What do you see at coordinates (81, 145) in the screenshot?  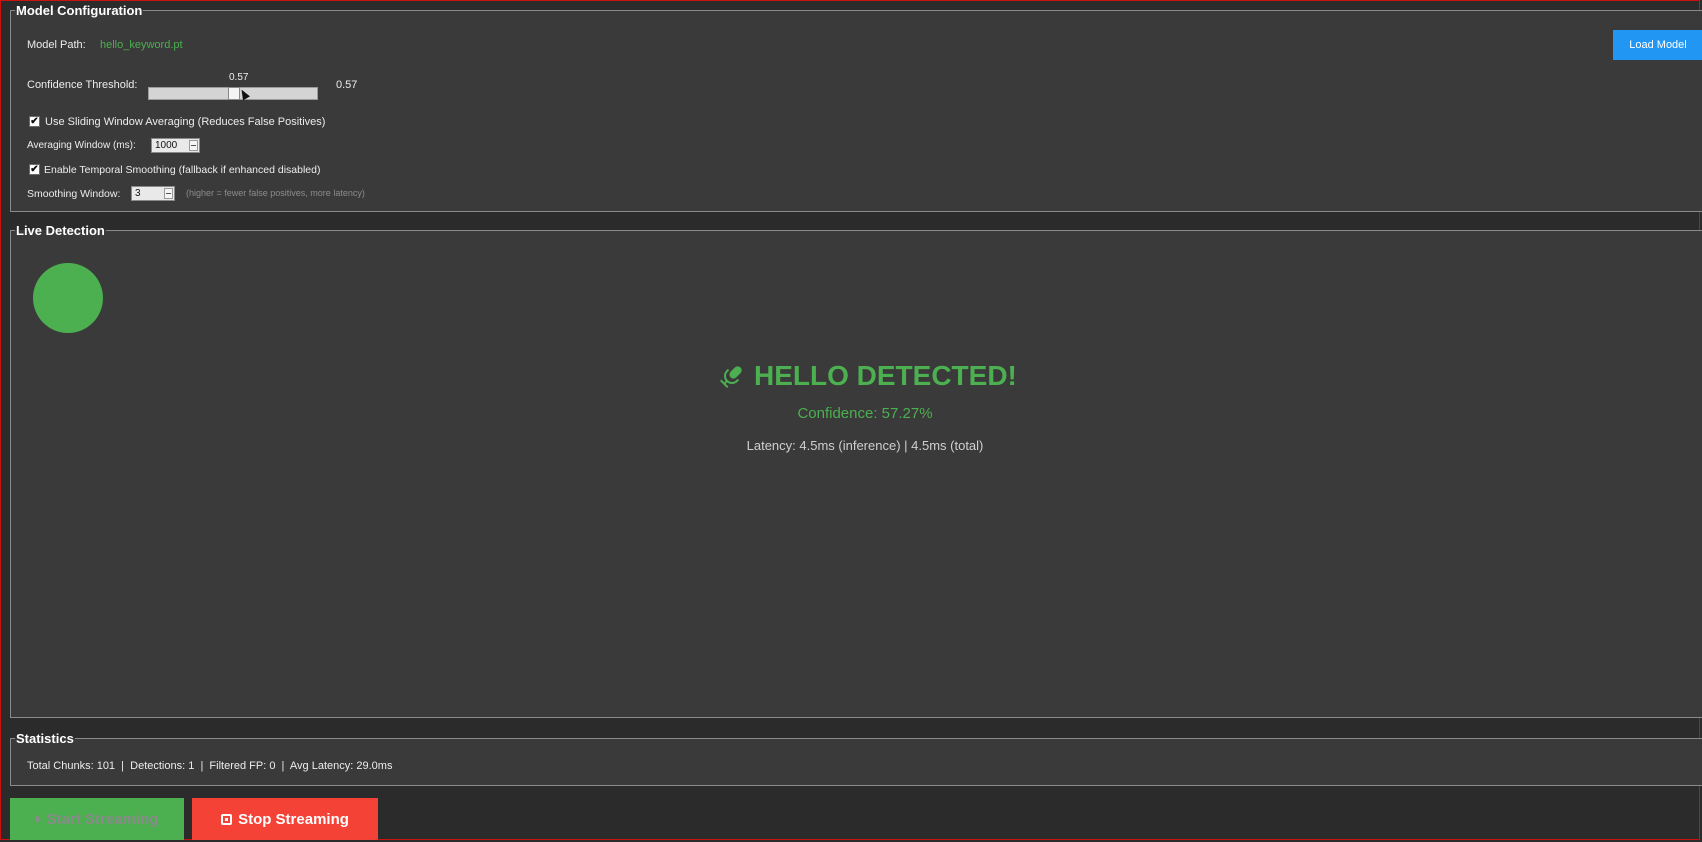 I see `averaging-window-label: Averaging Window (ms):` at bounding box center [81, 145].